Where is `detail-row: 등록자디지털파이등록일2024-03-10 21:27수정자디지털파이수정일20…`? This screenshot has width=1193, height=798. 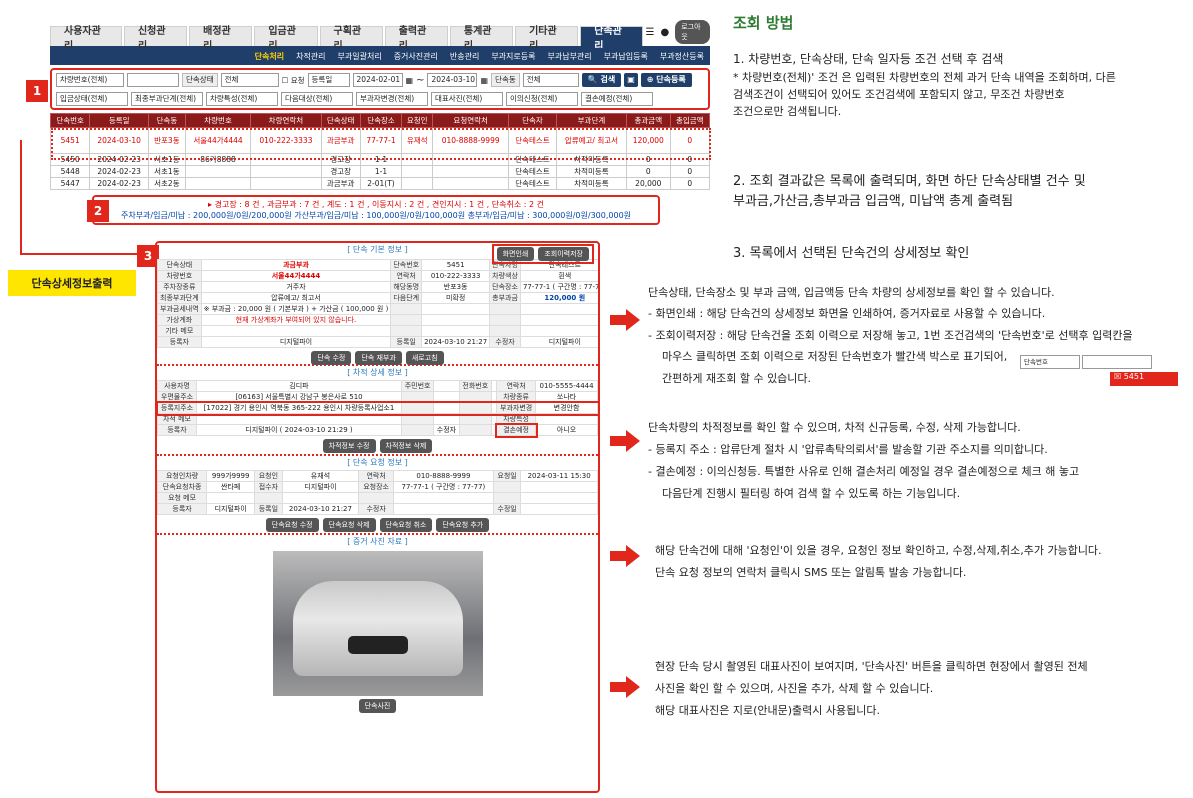 detail-row: 등록자디지털파이등록일2024-03-10 21:27수정자디지털파이수정일20… is located at coordinates (377, 342).